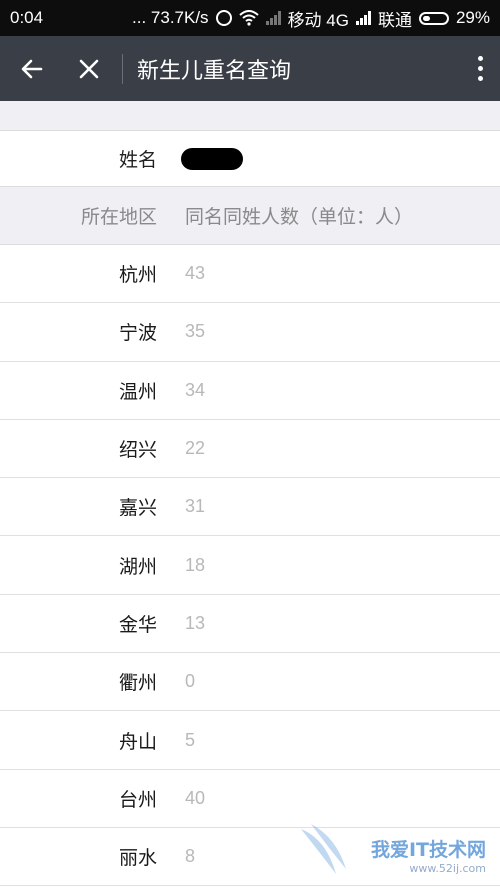 The width and height of the screenshot is (500, 889). I want to click on city-name: 温州, so click(137, 391).